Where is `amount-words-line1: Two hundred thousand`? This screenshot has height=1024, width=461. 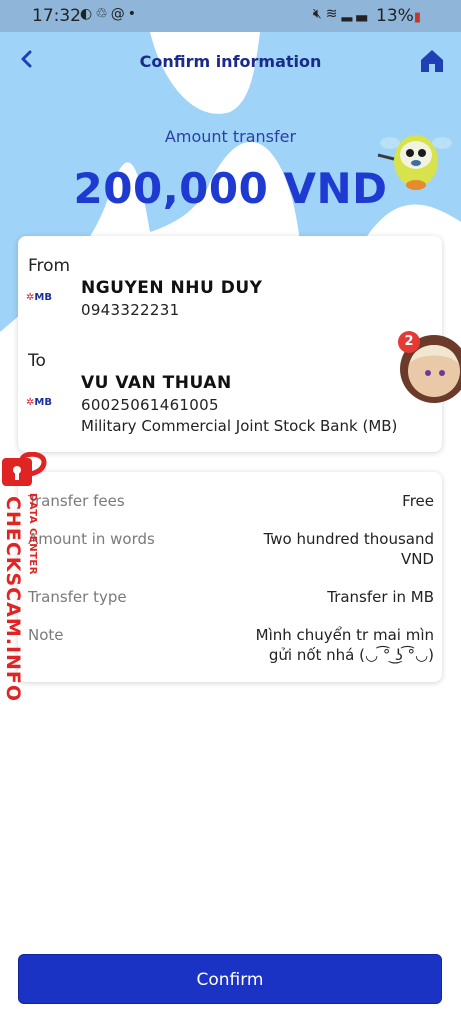
amount-words-line1: Two hundred thousand is located at coordinates (348, 539).